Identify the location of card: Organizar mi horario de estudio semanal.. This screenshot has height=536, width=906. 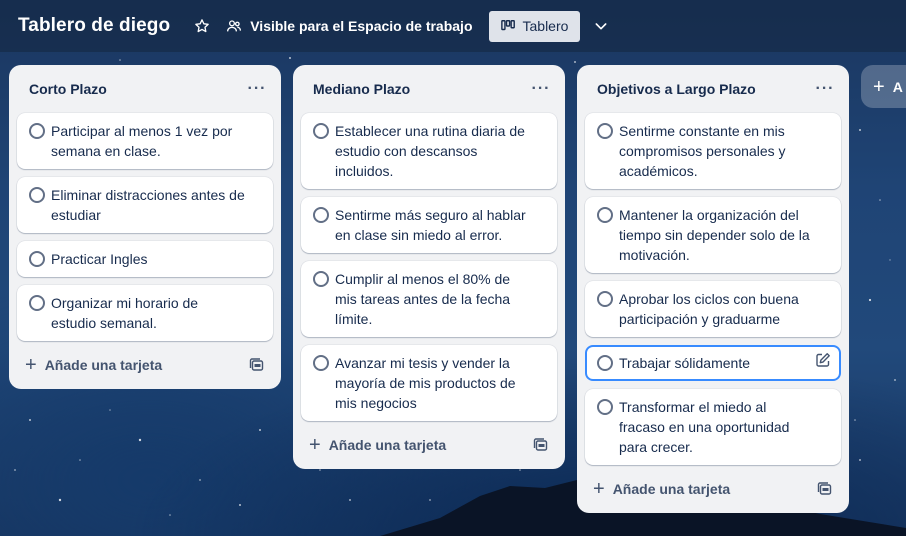
(145, 313).